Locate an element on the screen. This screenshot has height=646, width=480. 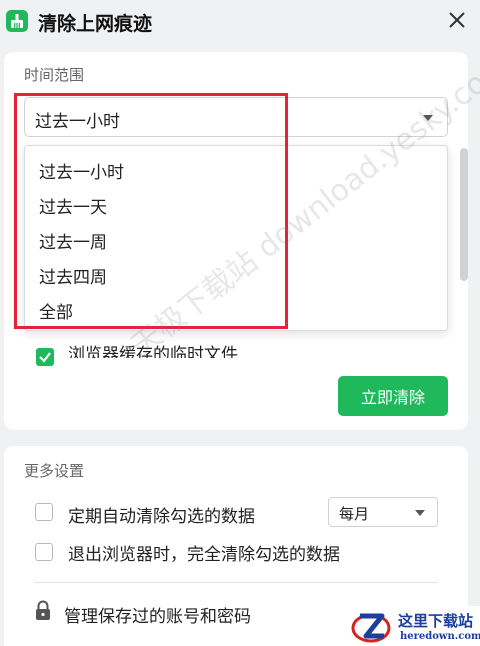
site-logo: 这里下载站 heredown.com is located at coordinates (413, 626).